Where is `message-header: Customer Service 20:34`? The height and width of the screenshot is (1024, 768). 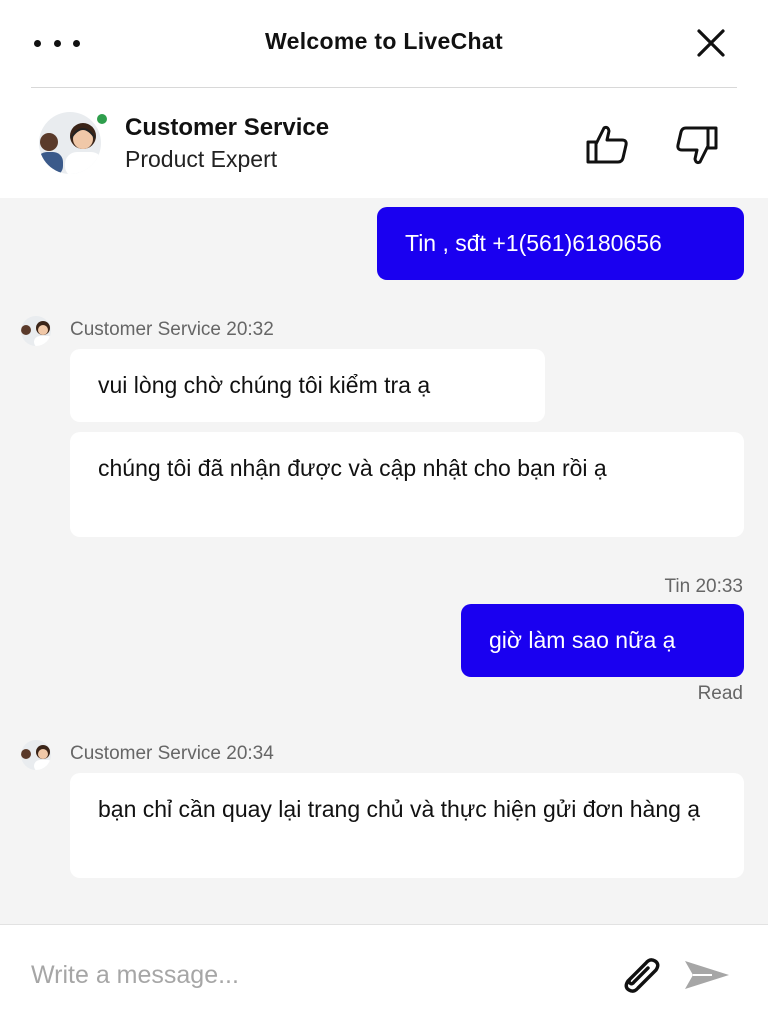 message-header: Customer Service 20:34 is located at coordinates (172, 753).